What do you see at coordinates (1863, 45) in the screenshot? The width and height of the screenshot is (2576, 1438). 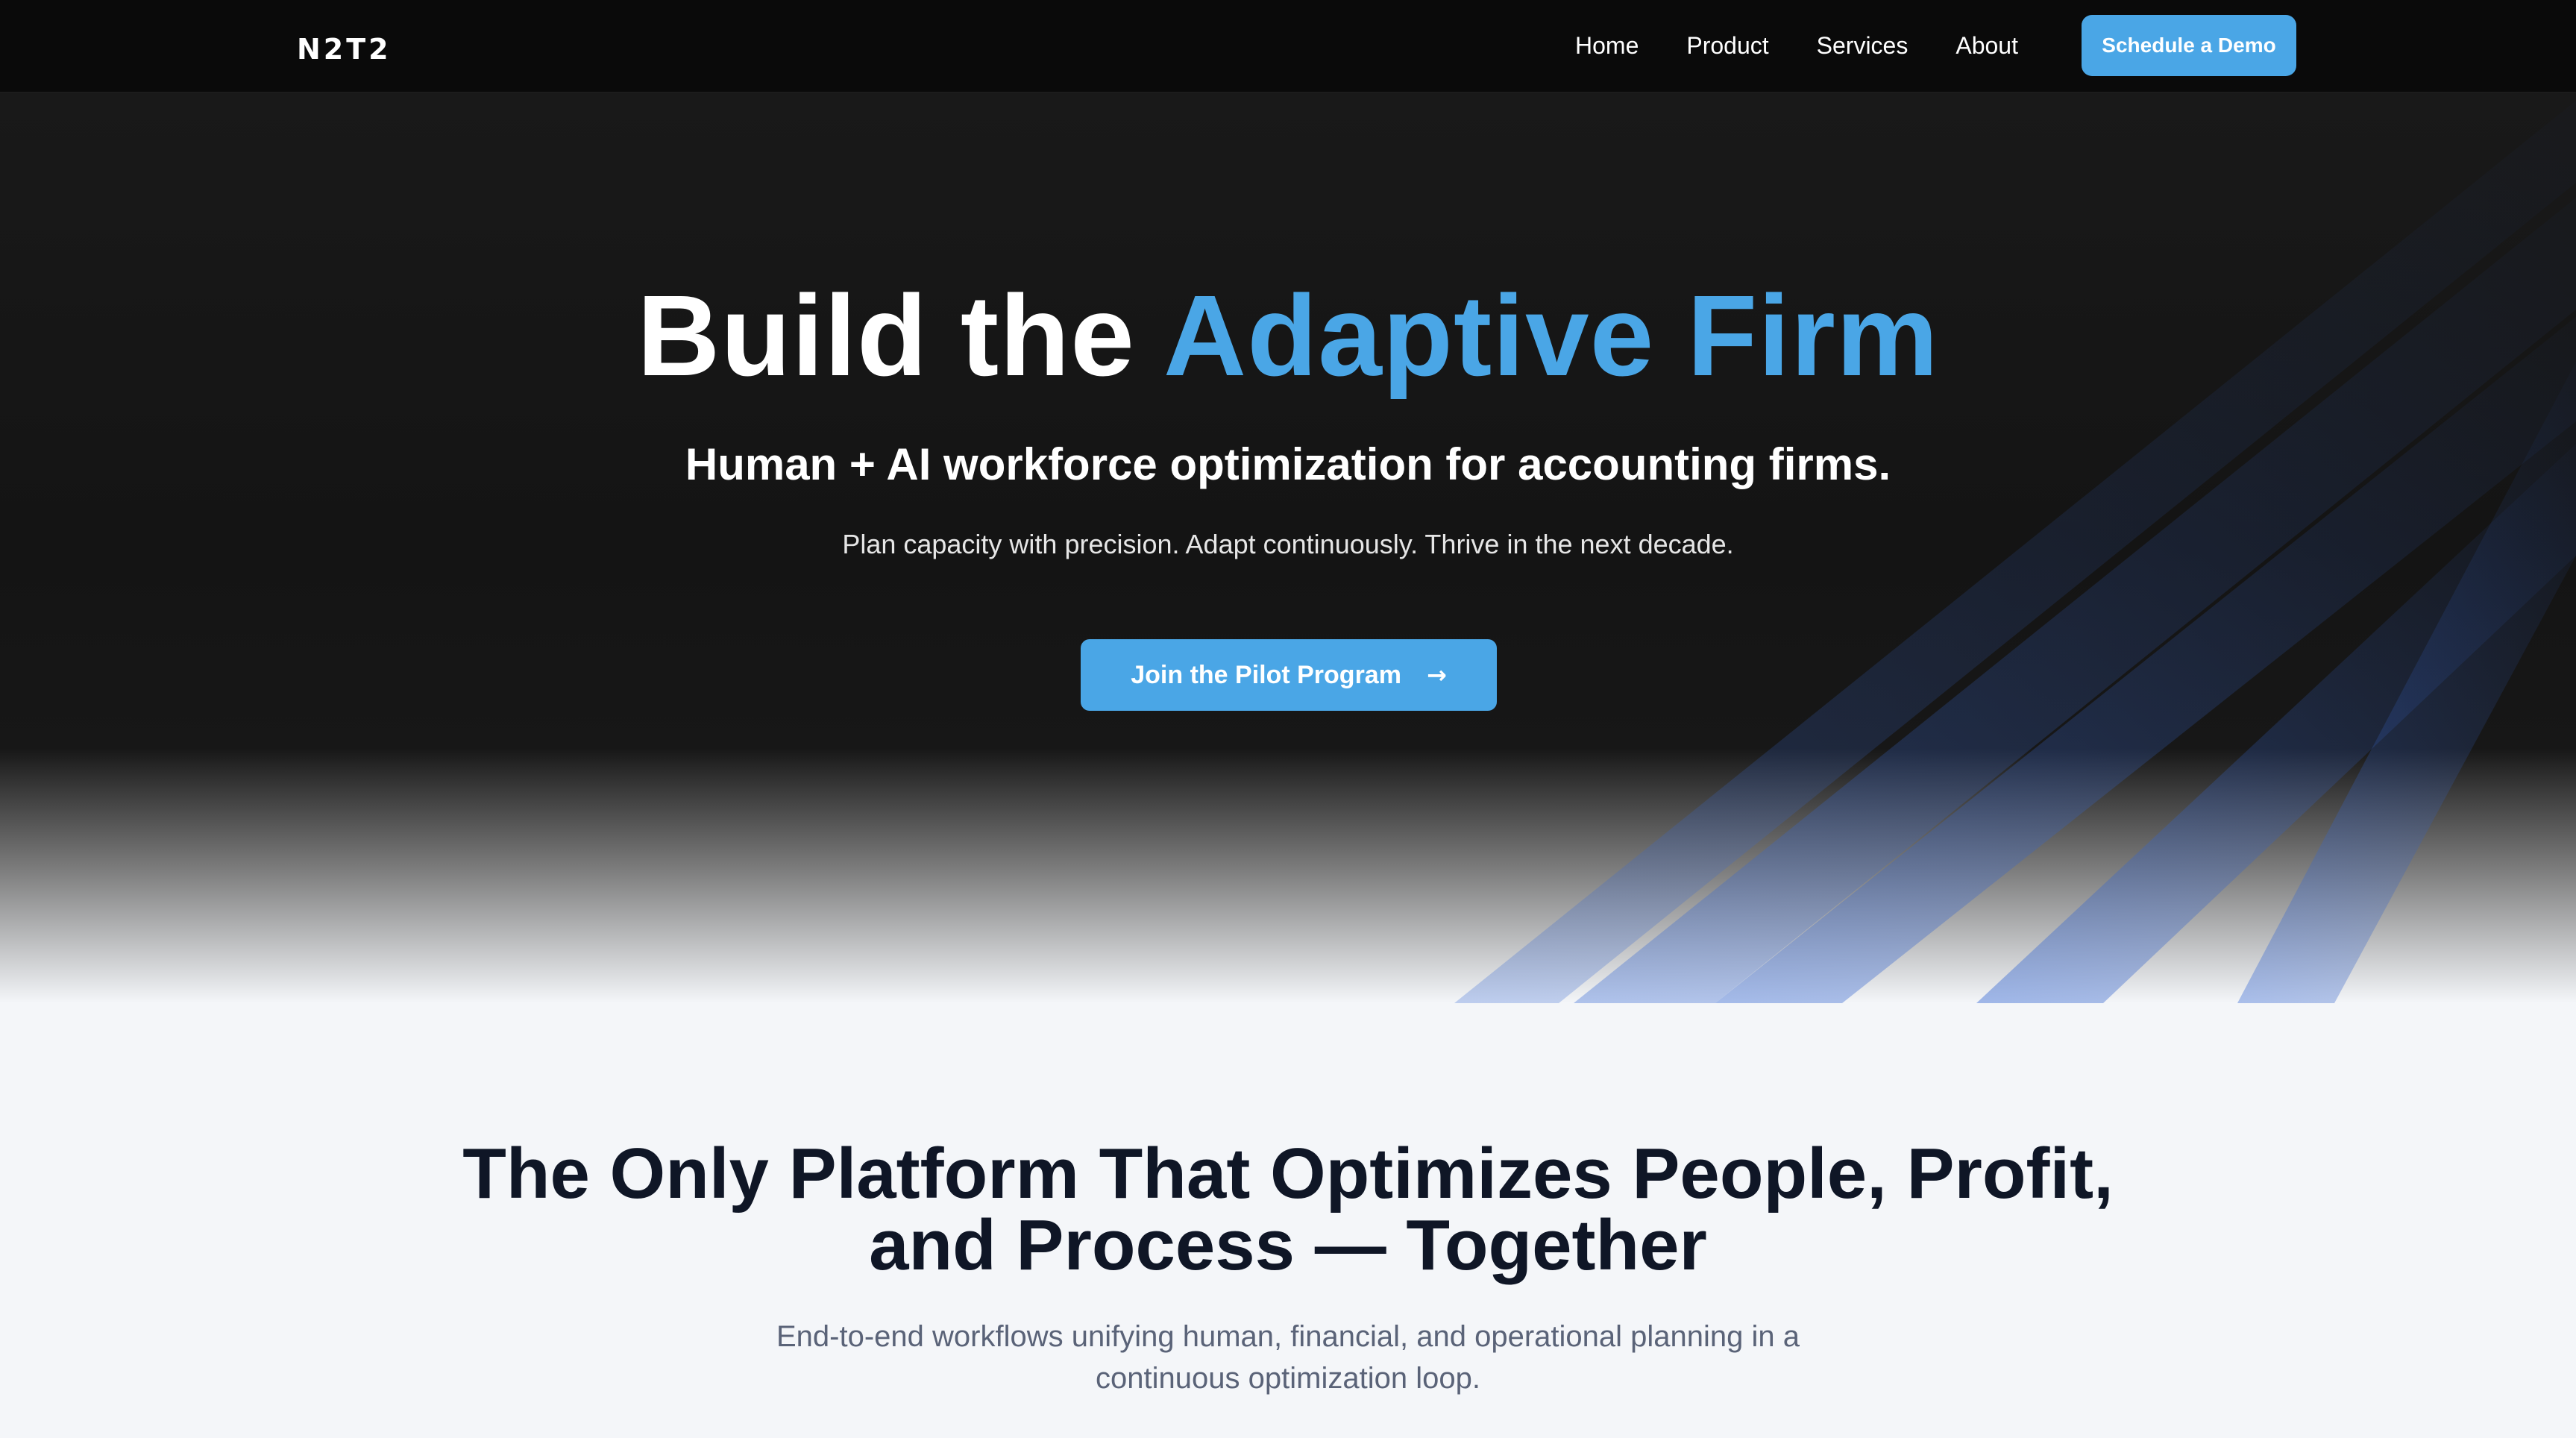 I see `nav-link-services: Services` at bounding box center [1863, 45].